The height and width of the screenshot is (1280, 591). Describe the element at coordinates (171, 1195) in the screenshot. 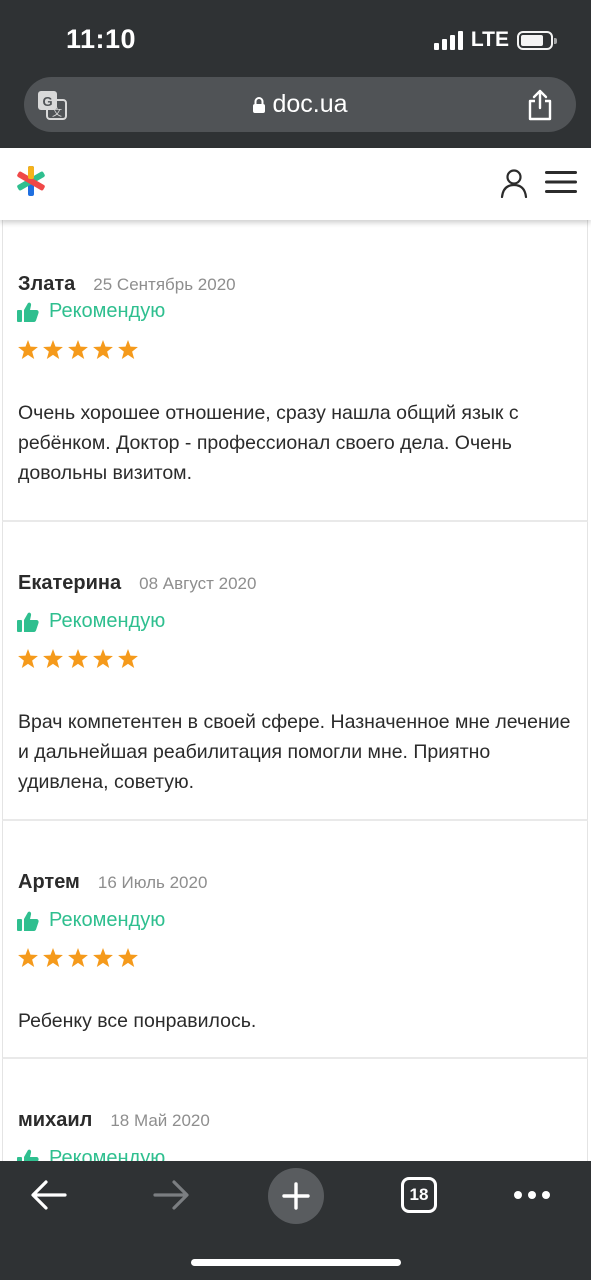

I see `forward-arrow-icon` at that location.